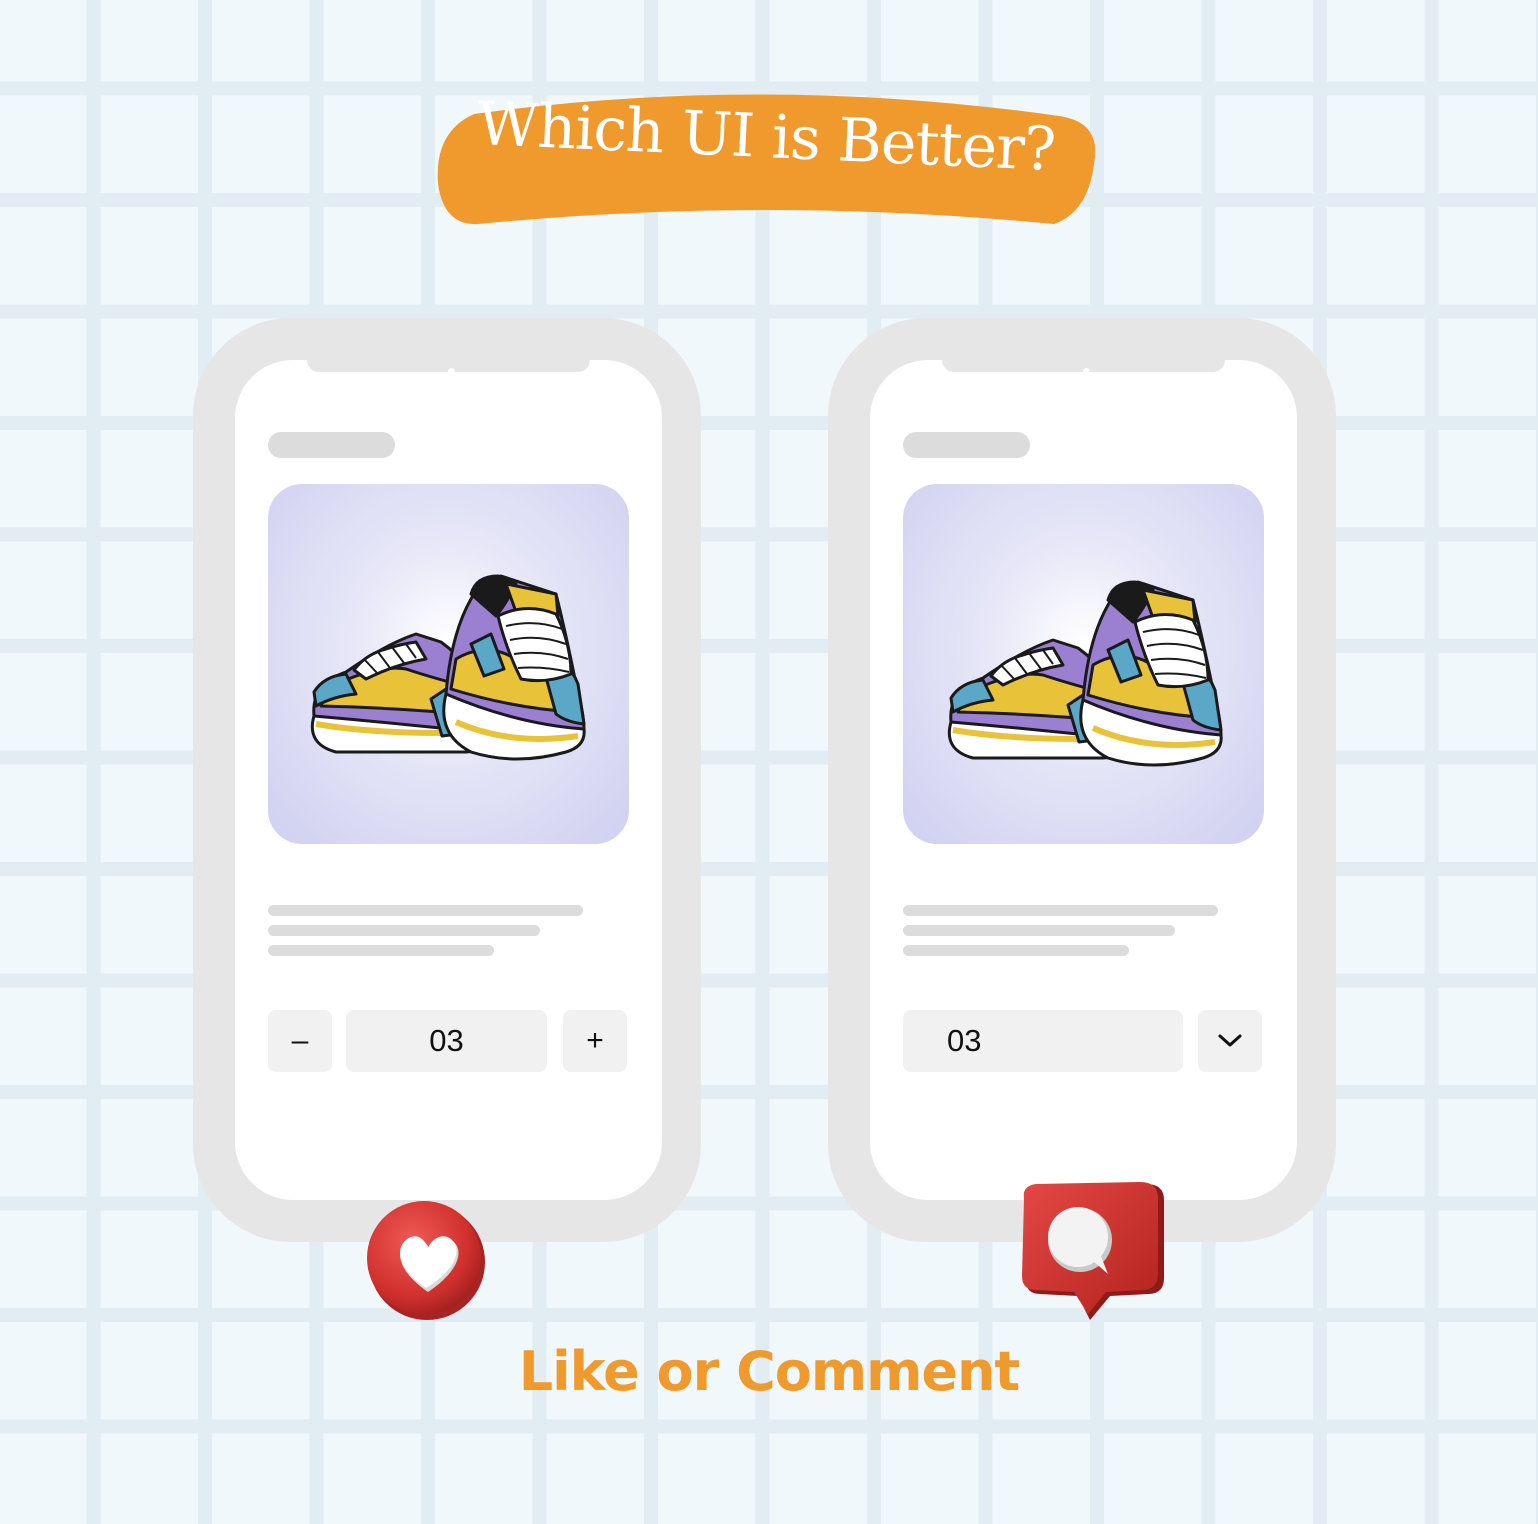 Image resolution: width=1538 pixels, height=1524 pixels. What do you see at coordinates (300, 1041) in the screenshot?
I see `decrement-button: –` at bounding box center [300, 1041].